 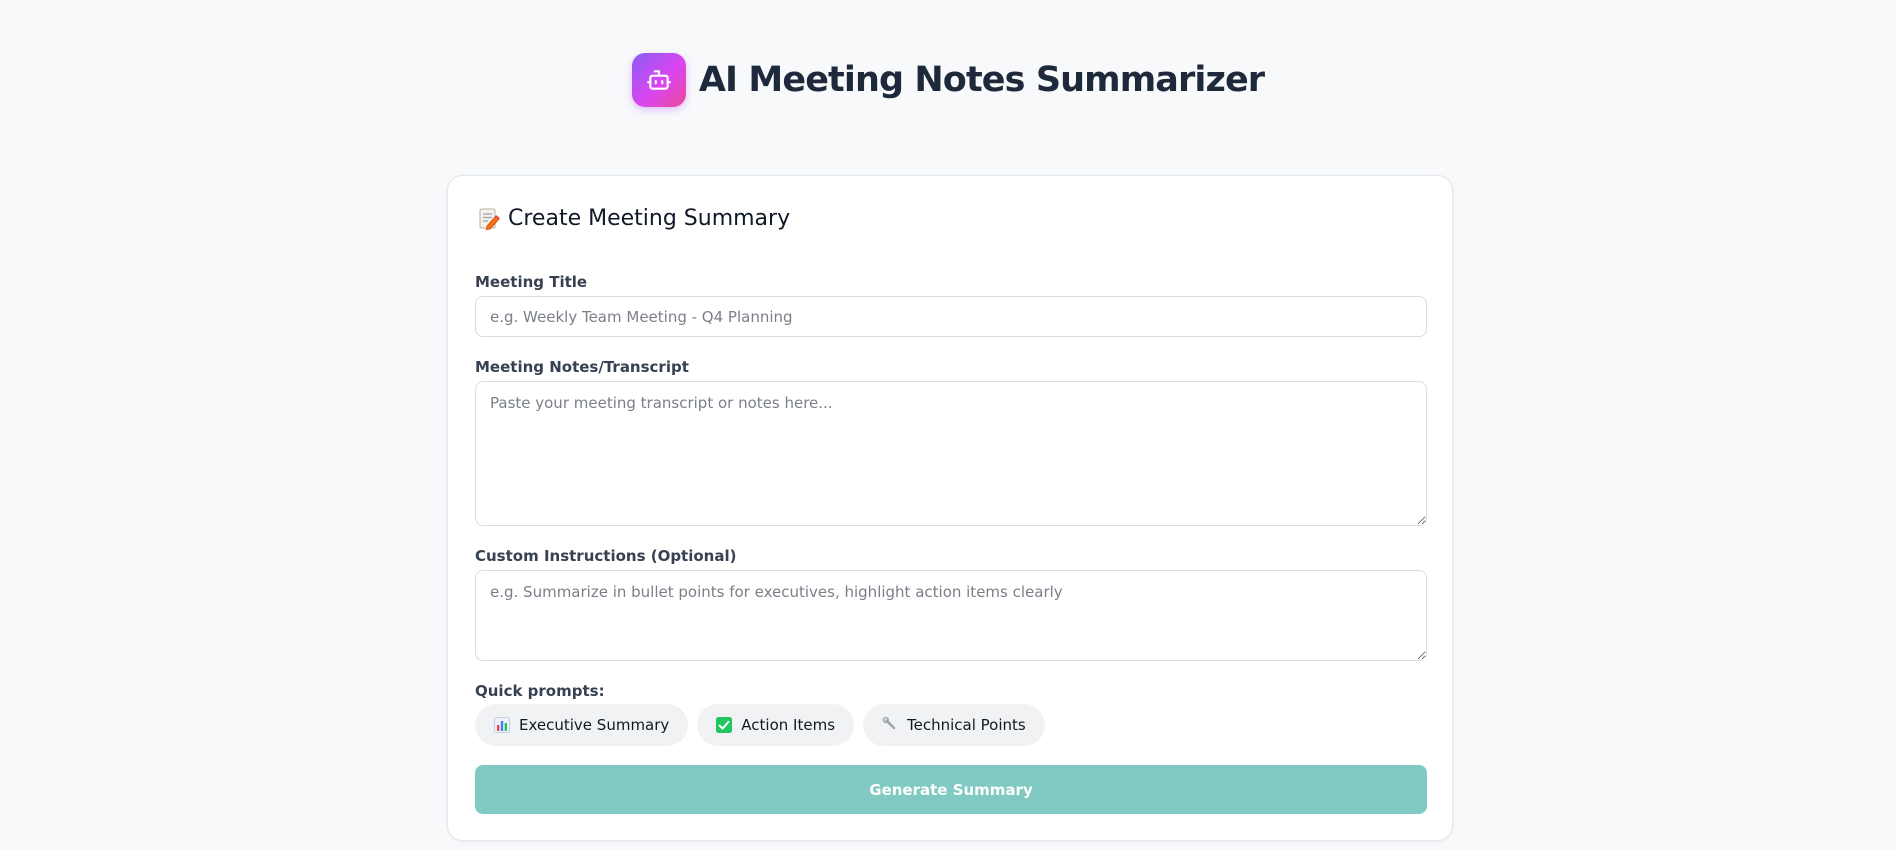 I want to click on quick-prompts-label: Quick prompts:, so click(x=540, y=691).